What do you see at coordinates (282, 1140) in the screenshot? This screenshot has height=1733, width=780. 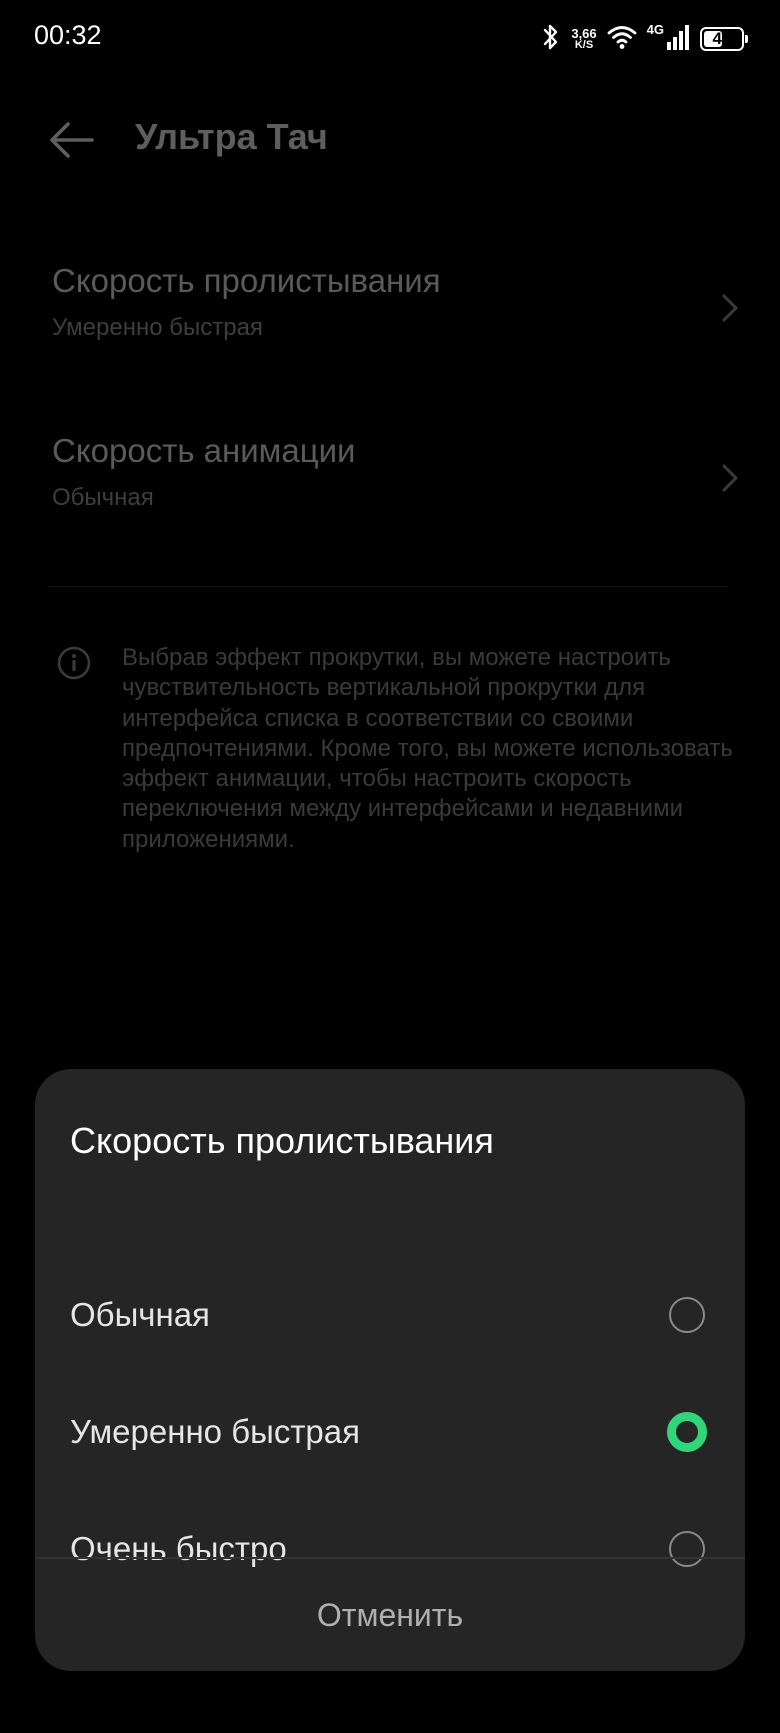 I see `dialog-title: Скорость пролистывания` at bounding box center [282, 1140].